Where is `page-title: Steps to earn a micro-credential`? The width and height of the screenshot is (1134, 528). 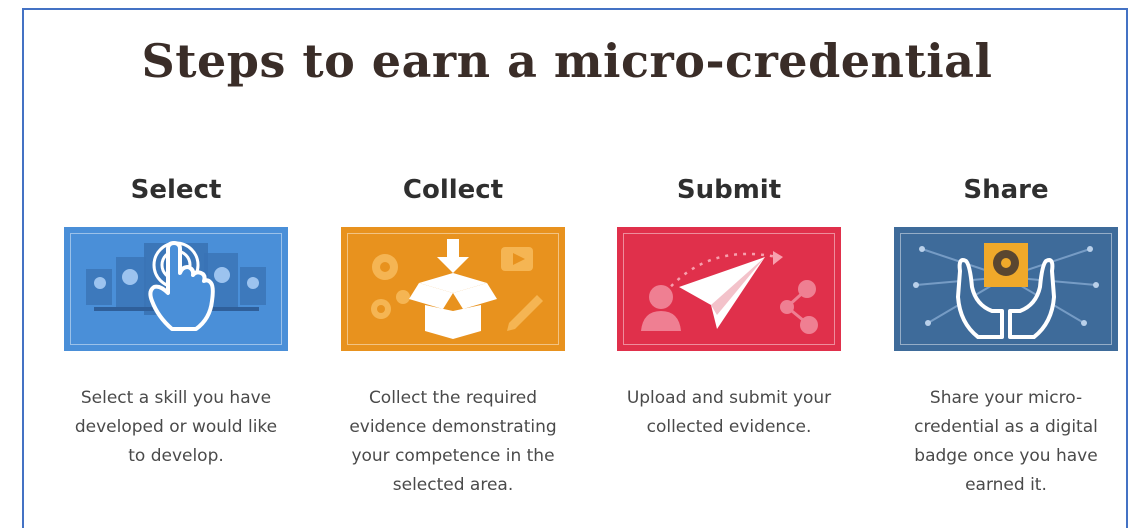 page-title: Steps to earn a micro-credential is located at coordinates (567, 61).